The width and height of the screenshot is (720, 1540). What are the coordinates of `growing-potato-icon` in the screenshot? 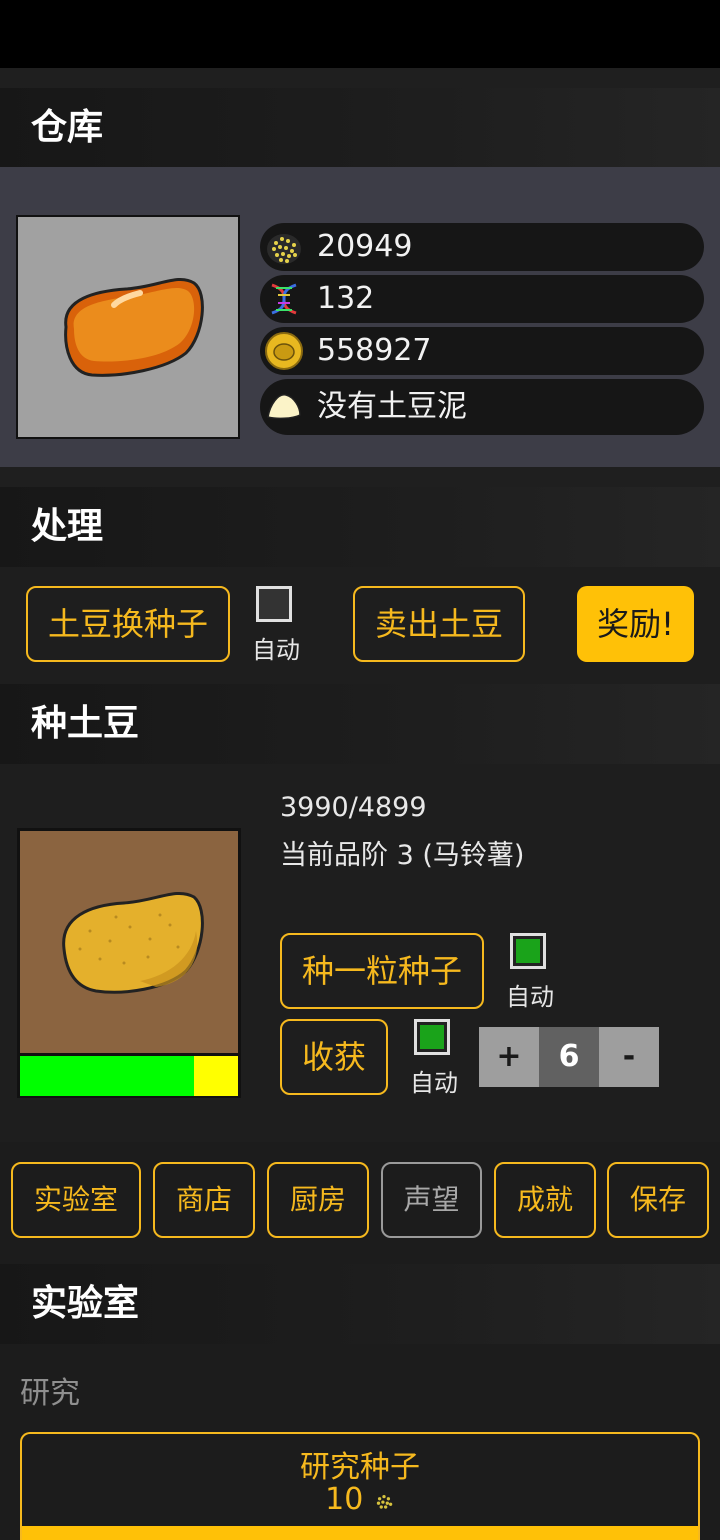 It's located at (133, 942).